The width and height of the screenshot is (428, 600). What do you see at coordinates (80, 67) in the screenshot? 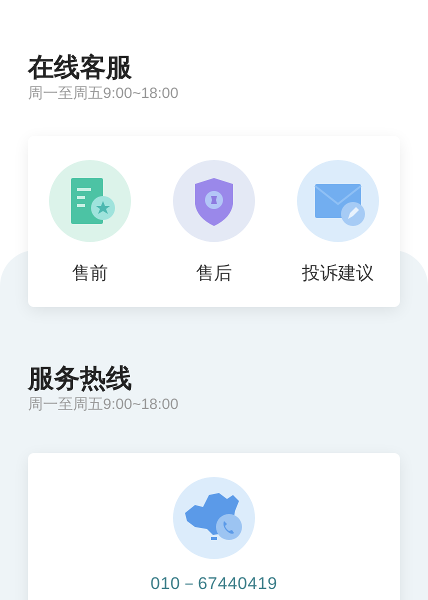
I see `section-title: 在线客服` at bounding box center [80, 67].